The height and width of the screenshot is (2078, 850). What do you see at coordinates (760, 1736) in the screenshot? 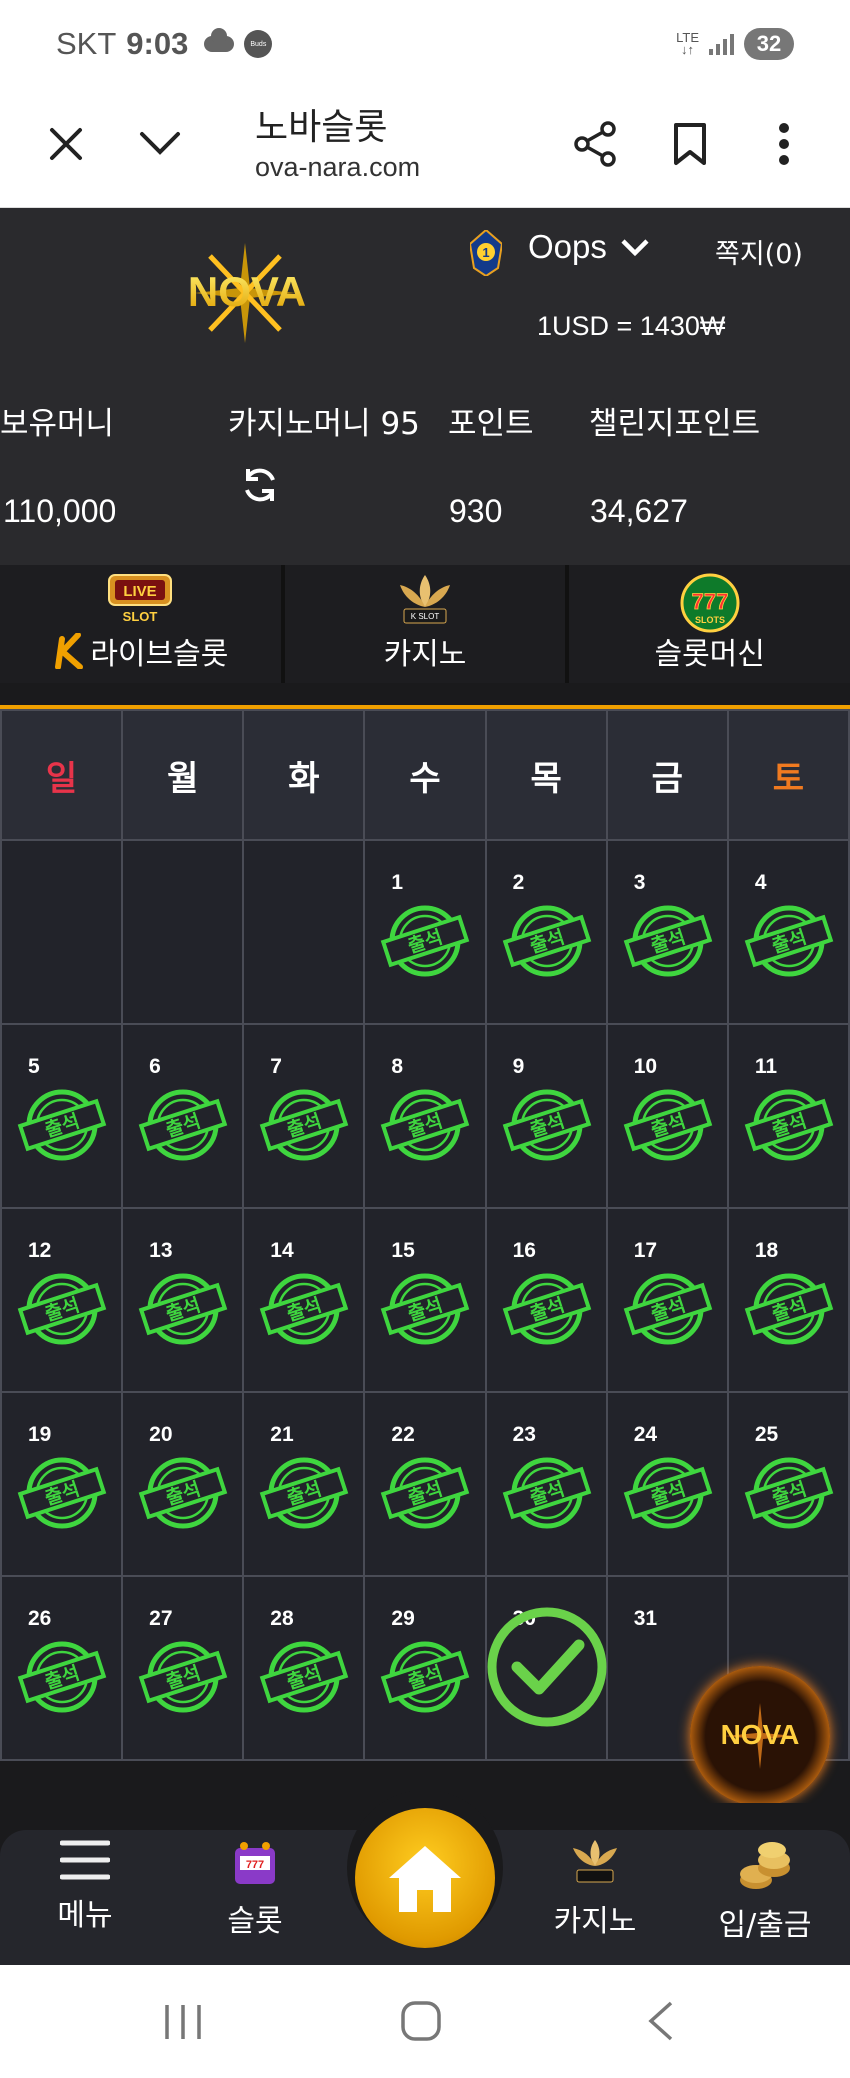
I see `floating-nova-button: NOVA` at bounding box center [760, 1736].